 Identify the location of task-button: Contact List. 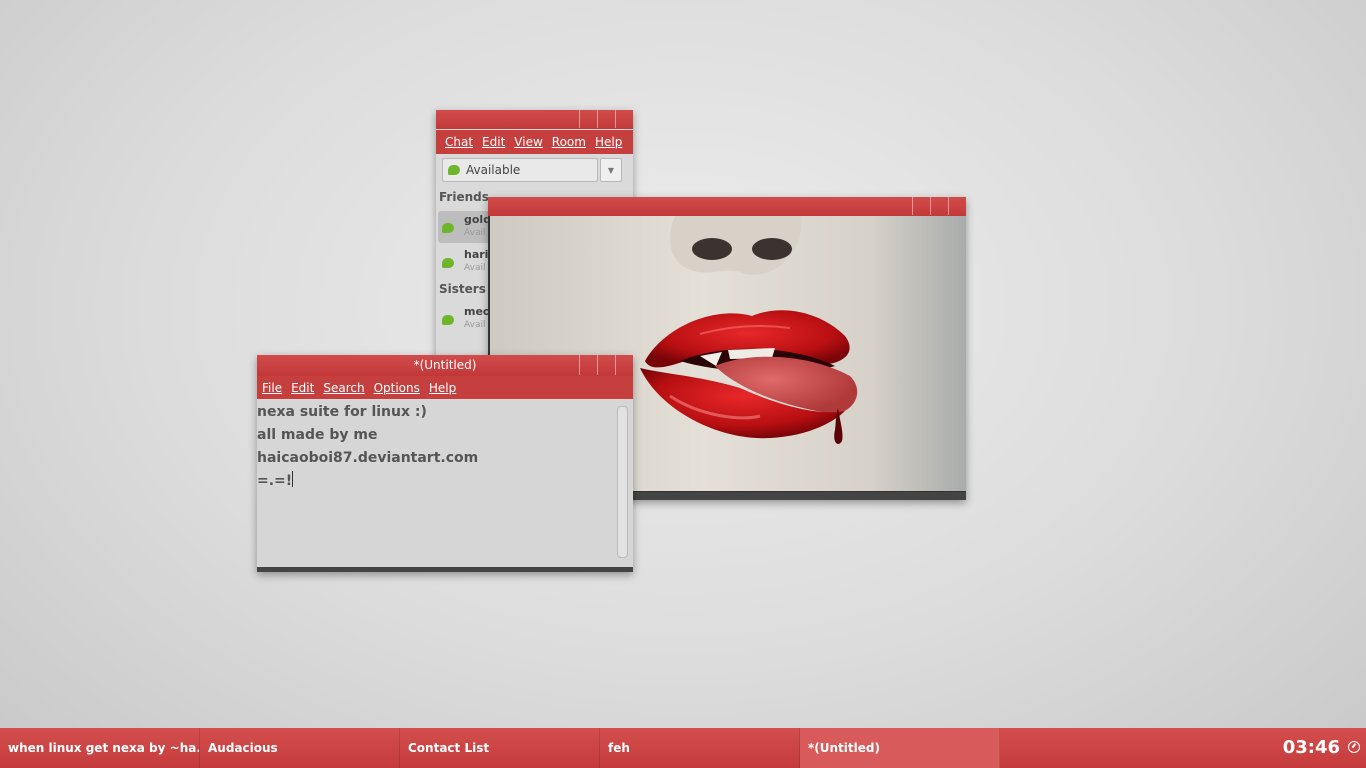
(500, 748).